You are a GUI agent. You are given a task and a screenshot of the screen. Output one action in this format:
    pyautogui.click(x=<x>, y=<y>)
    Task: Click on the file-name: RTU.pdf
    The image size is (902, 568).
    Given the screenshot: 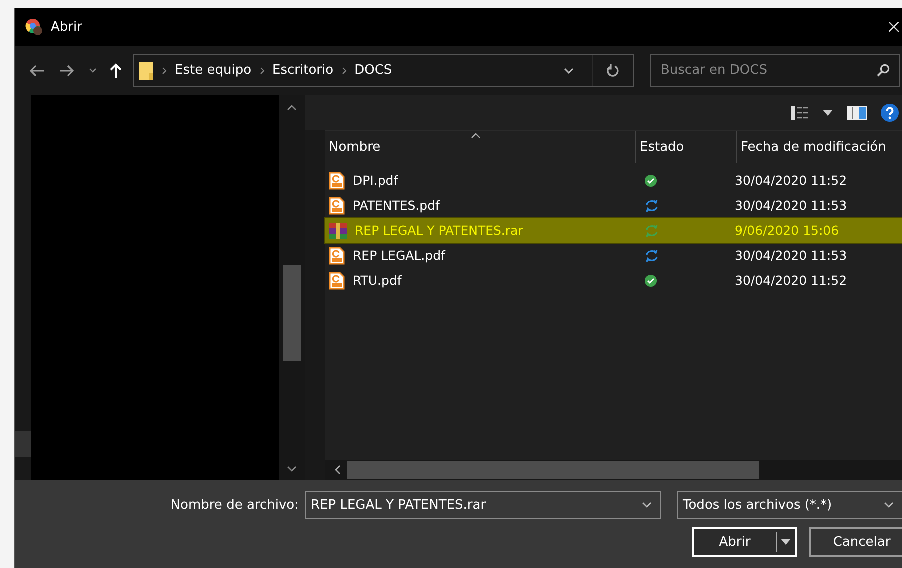 What is the action you would take?
    pyautogui.click(x=377, y=280)
    